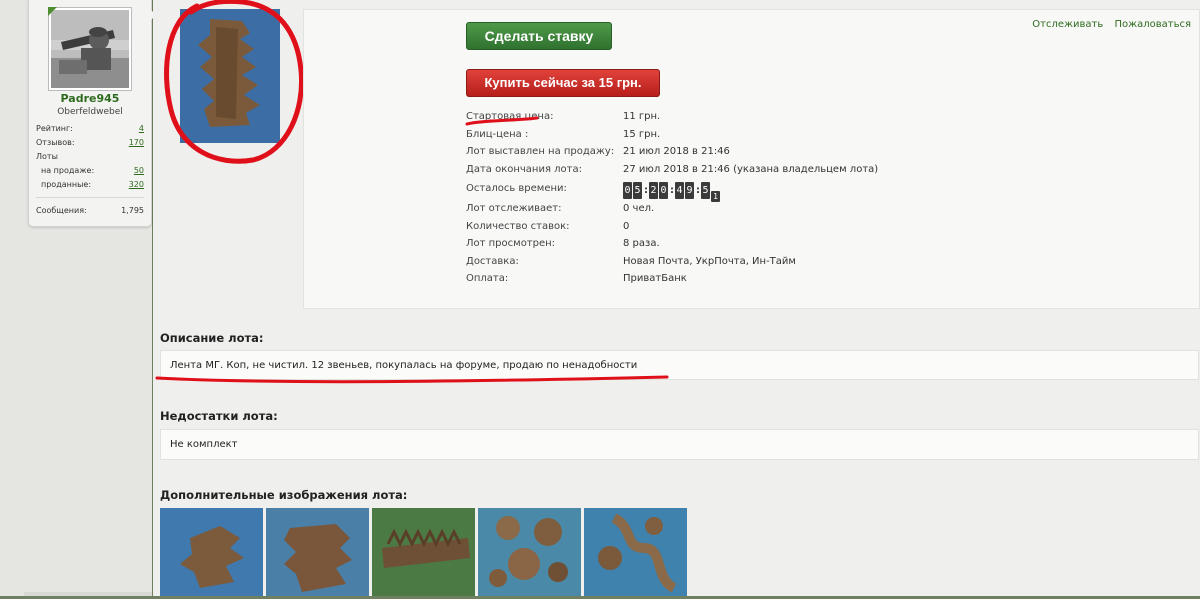  What do you see at coordinates (1067, 24) in the screenshot?
I see `watch-link: Отслеживать` at bounding box center [1067, 24].